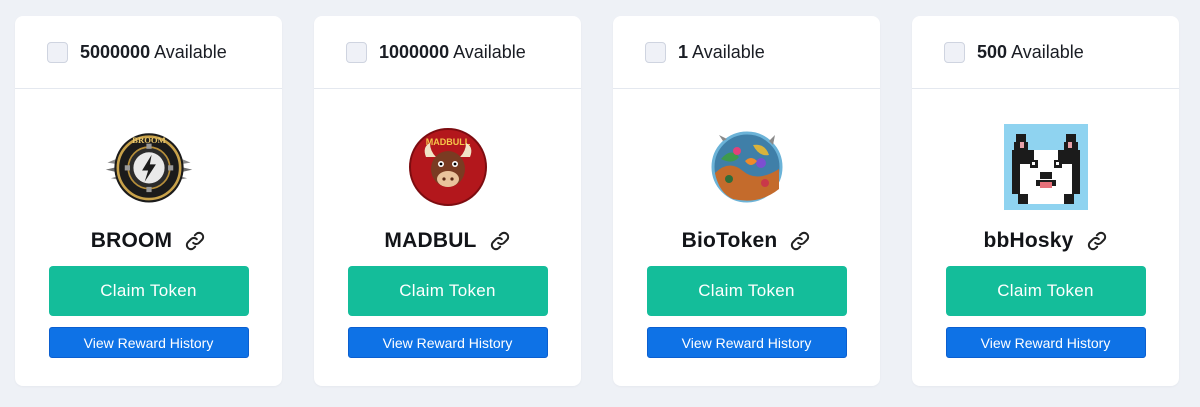 This screenshot has height=407, width=1200. What do you see at coordinates (131, 240) in the screenshot?
I see `token-name: BROOM` at bounding box center [131, 240].